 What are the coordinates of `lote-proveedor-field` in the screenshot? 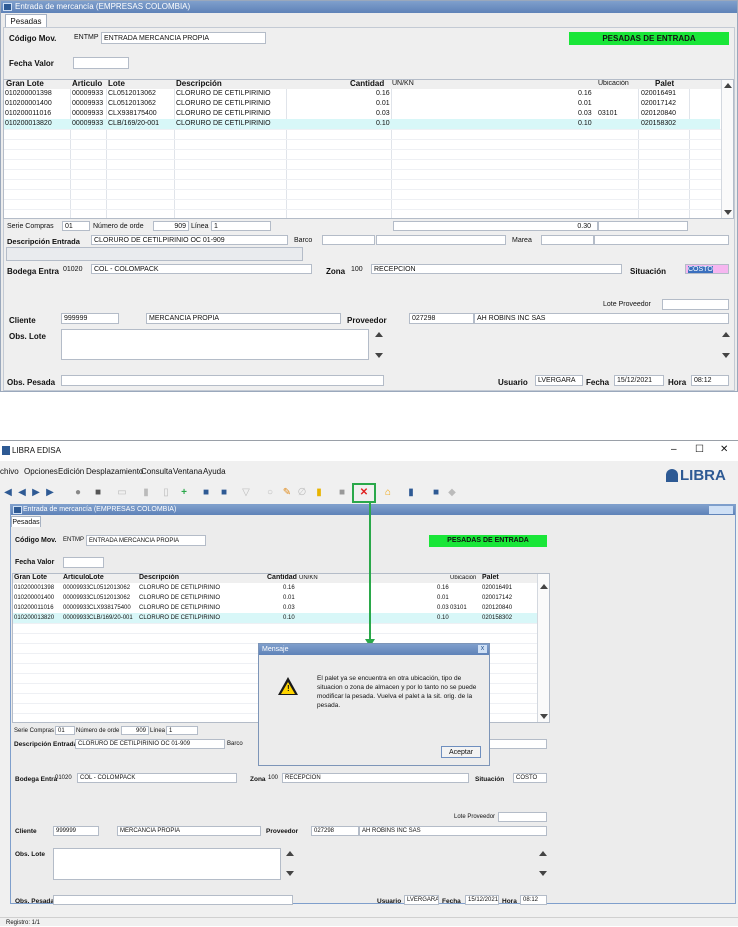 It's located at (695, 304).